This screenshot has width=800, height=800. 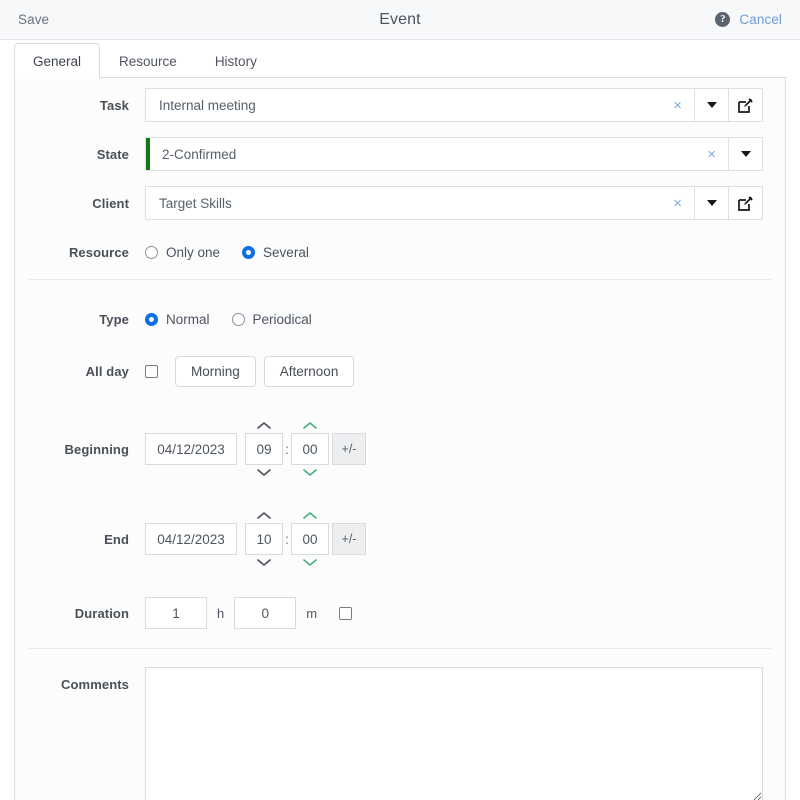 I want to click on field-row-task: Task Internal meeting ×, so click(x=400, y=105).